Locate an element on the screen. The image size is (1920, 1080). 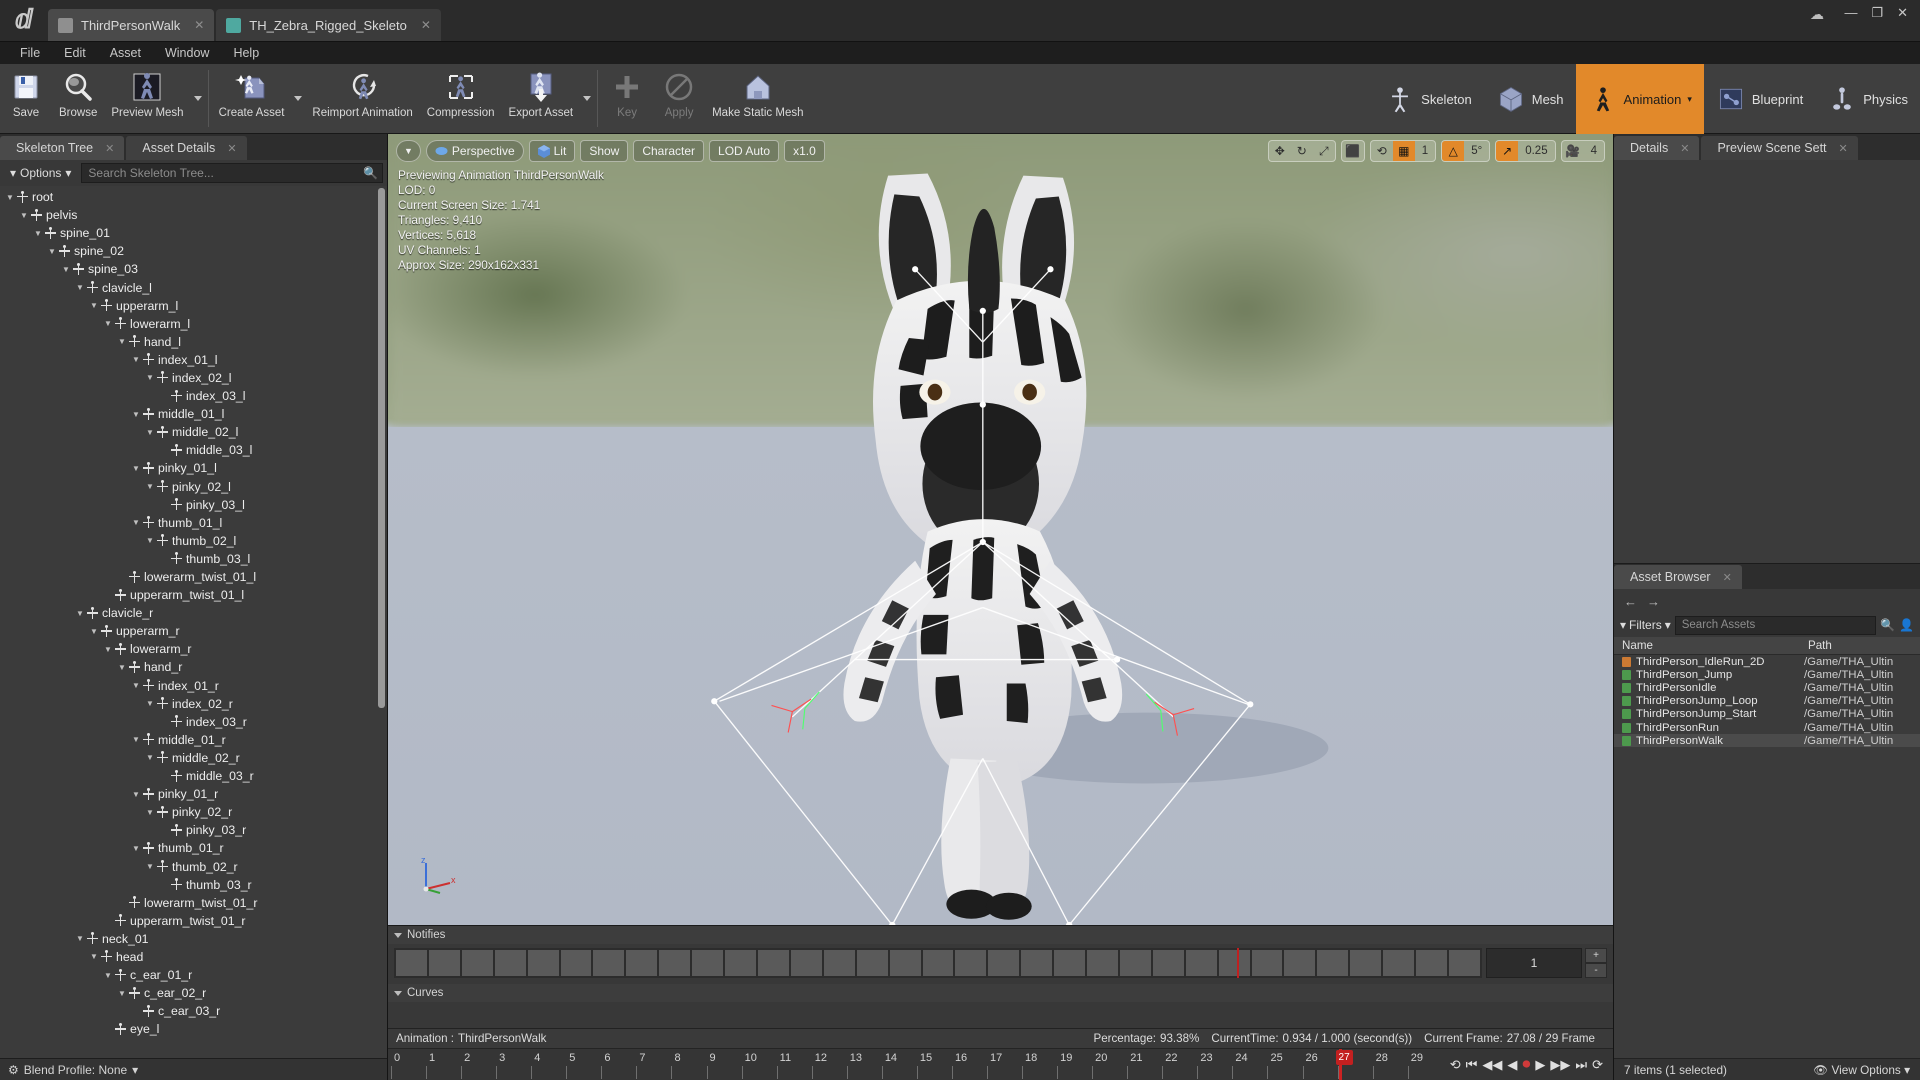
notify-track is located at coordinates (938, 963).